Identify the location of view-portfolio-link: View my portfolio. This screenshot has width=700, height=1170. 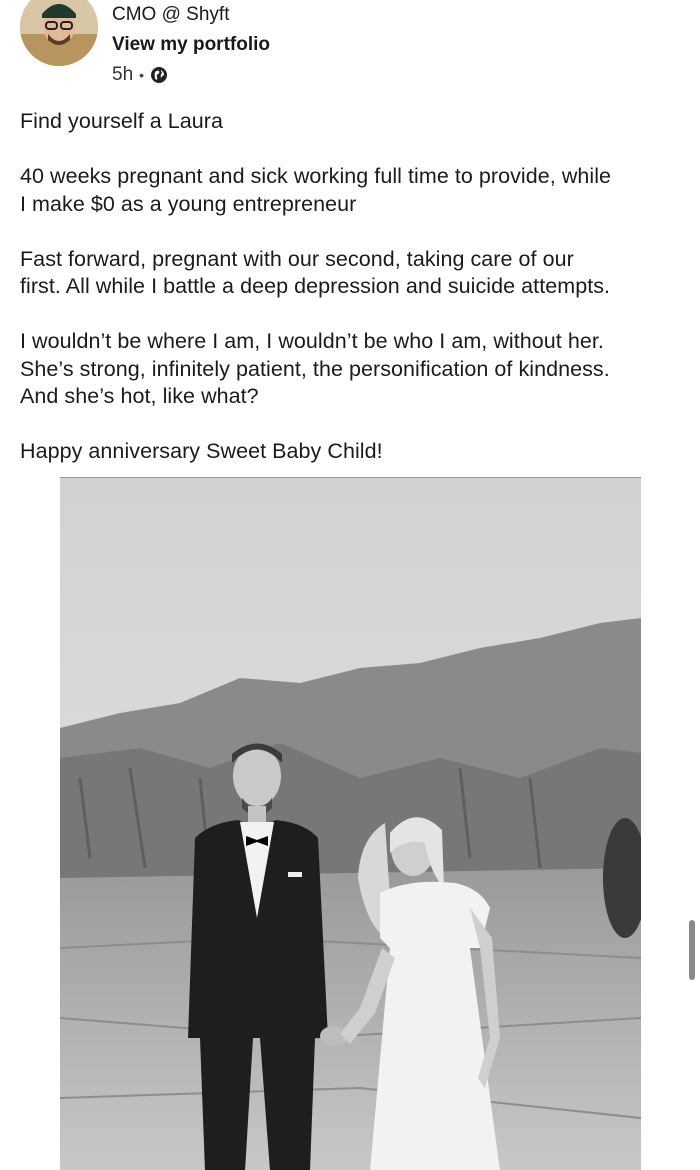
(191, 45).